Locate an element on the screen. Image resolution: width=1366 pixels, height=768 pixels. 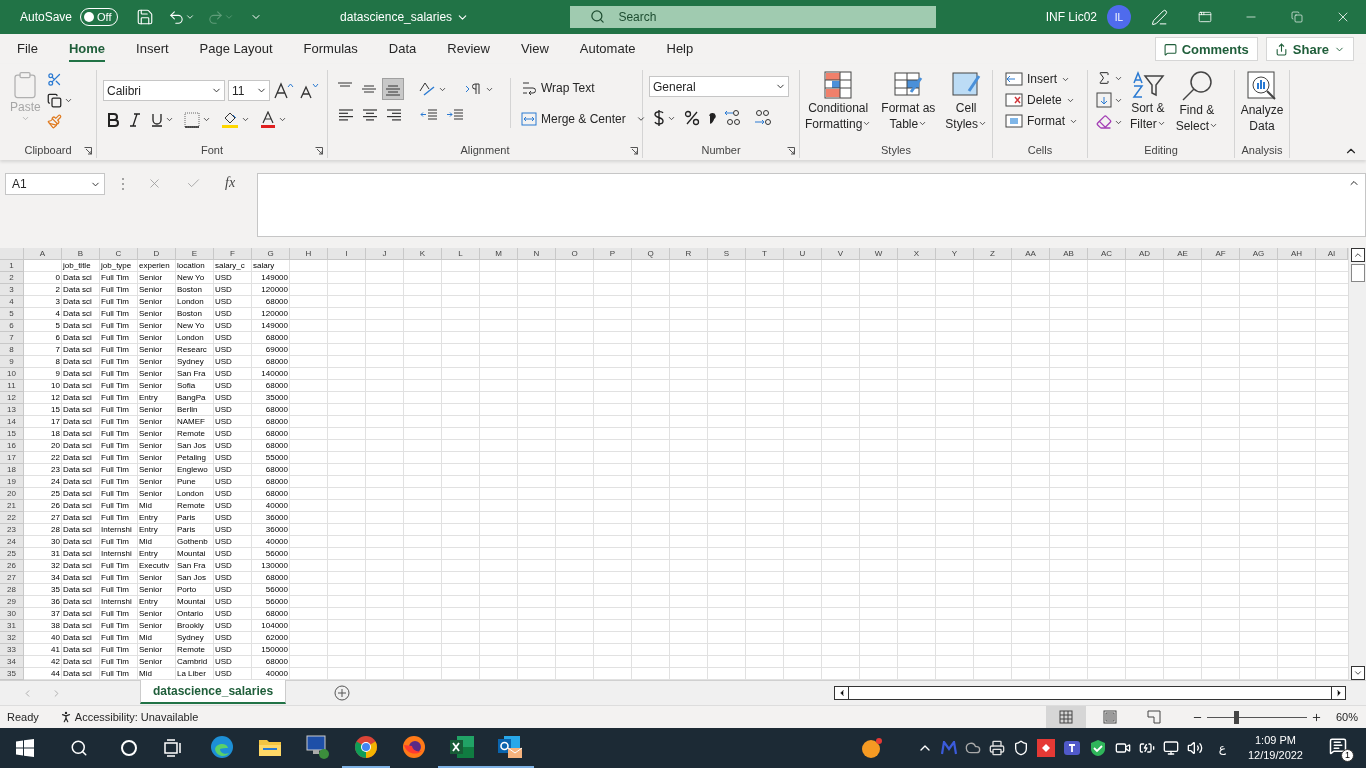
diamond-app-icon is located at coordinates (1045, 748).